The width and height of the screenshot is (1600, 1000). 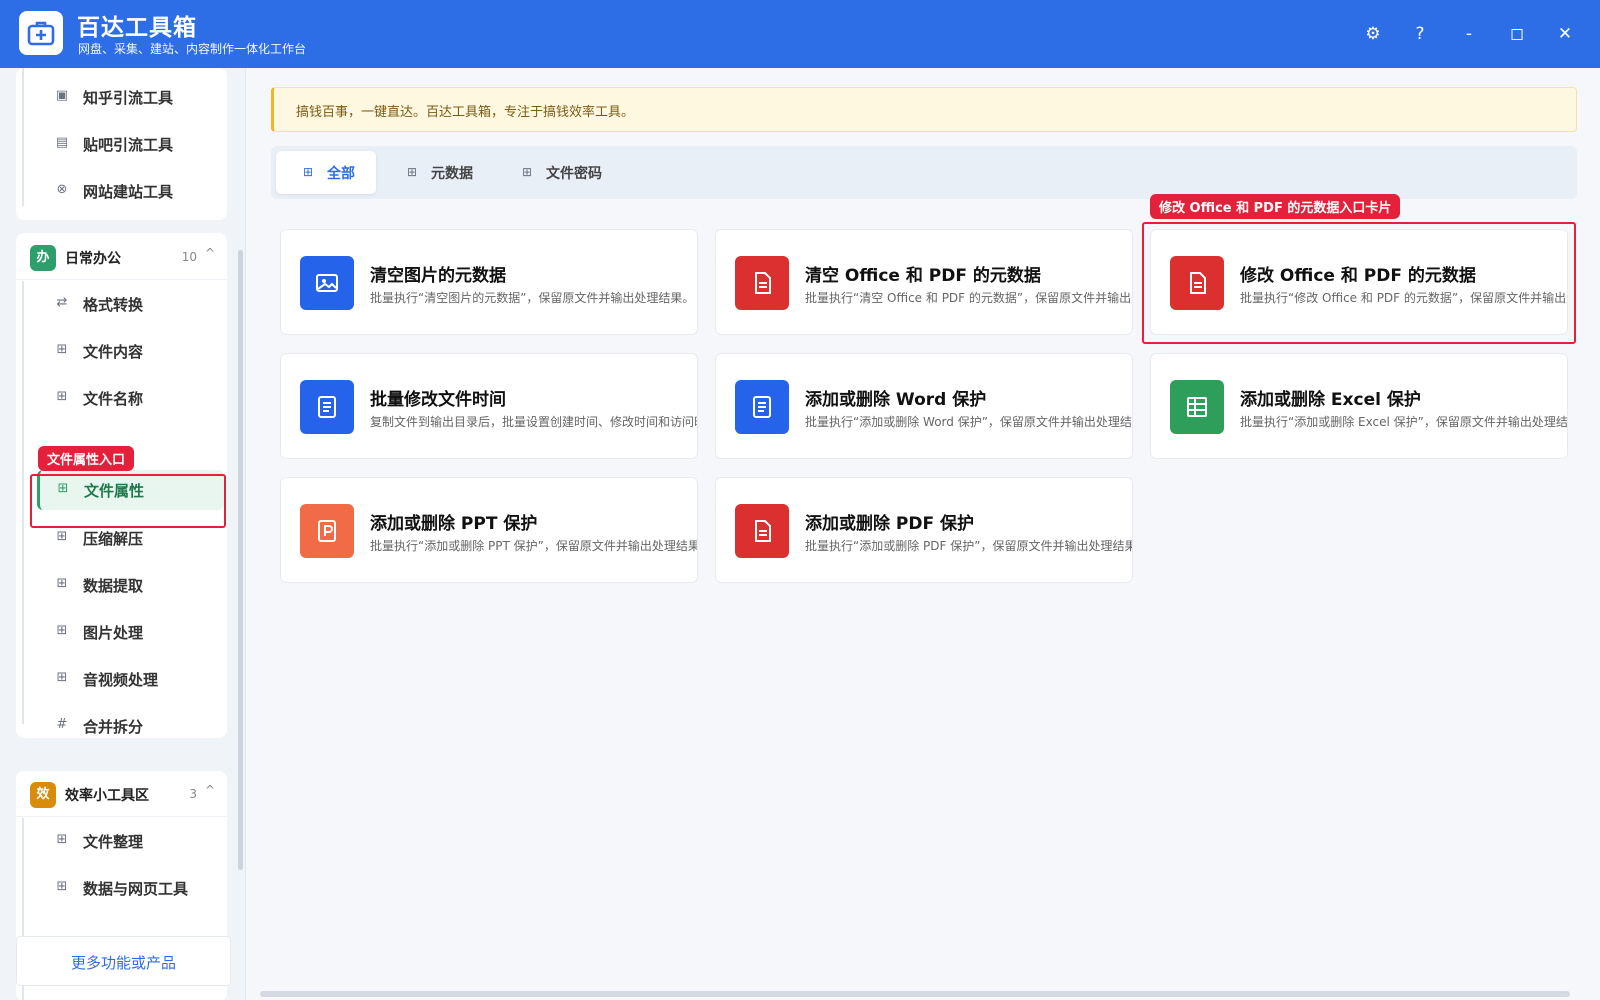 What do you see at coordinates (121, 304) in the screenshot?
I see `sidebar-item-format-convert: ⇄ 格式转换` at bounding box center [121, 304].